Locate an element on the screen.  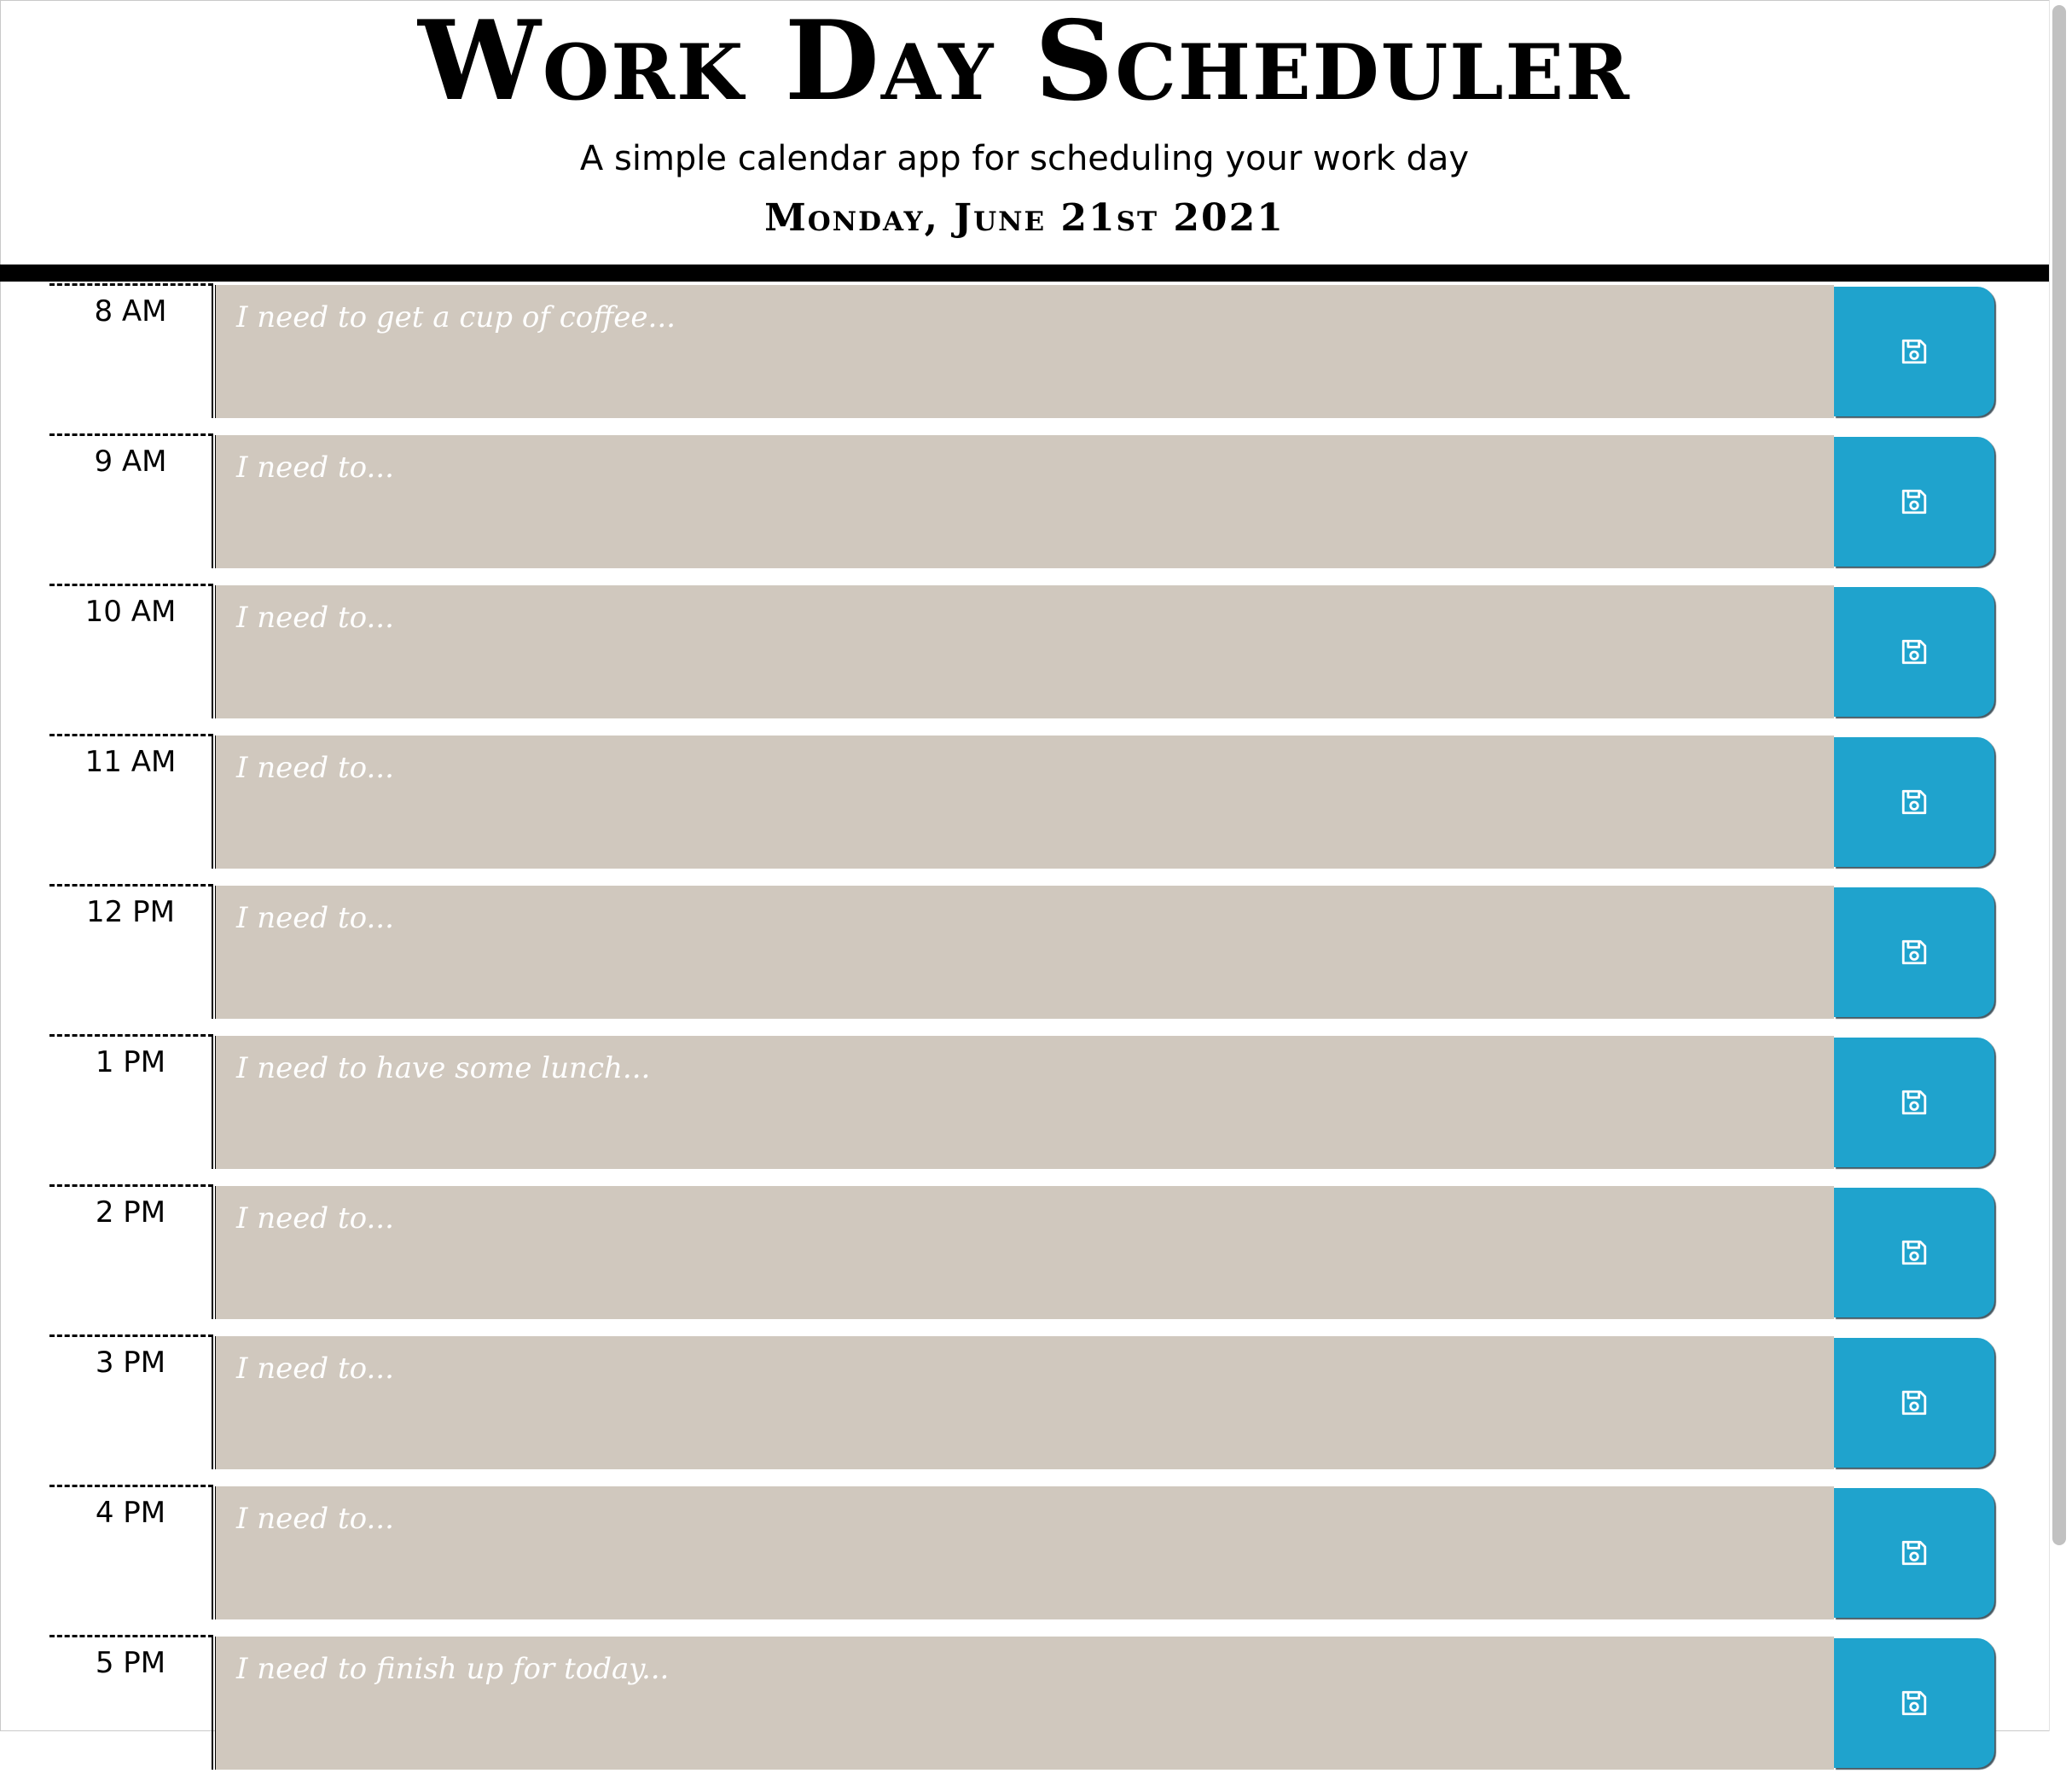
time-block-2pm: 2 PM is located at coordinates (1025, 1259).